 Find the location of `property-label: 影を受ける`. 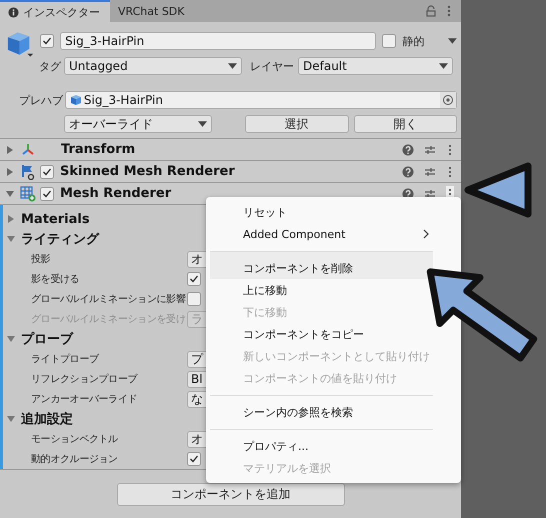

property-label: 影を受ける is located at coordinates (55, 279).